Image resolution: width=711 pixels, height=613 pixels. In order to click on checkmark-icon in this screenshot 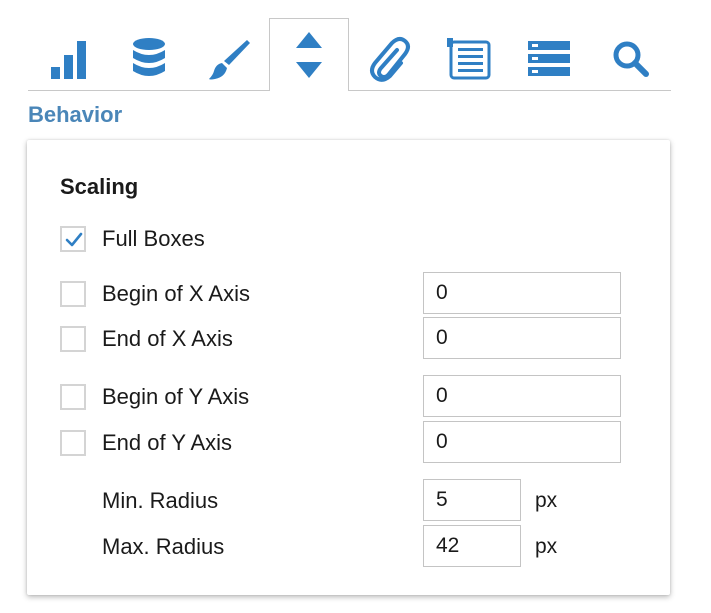, I will do `click(74, 239)`.